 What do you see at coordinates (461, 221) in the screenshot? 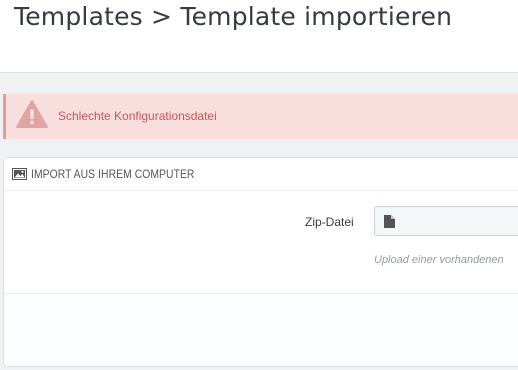
I see `zip-file-input` at bounding box center [461, 221].